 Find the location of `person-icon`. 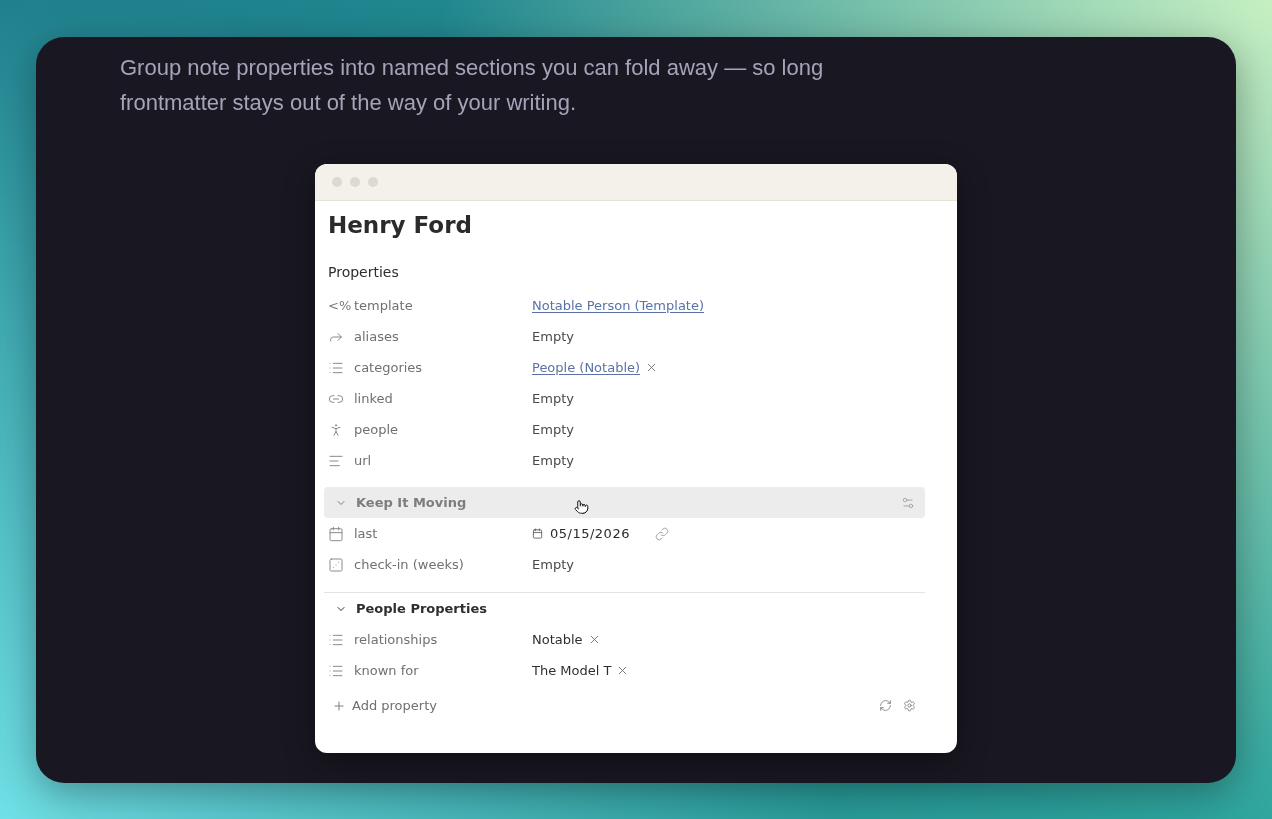

person-icon is located at coordinates (336, 429).